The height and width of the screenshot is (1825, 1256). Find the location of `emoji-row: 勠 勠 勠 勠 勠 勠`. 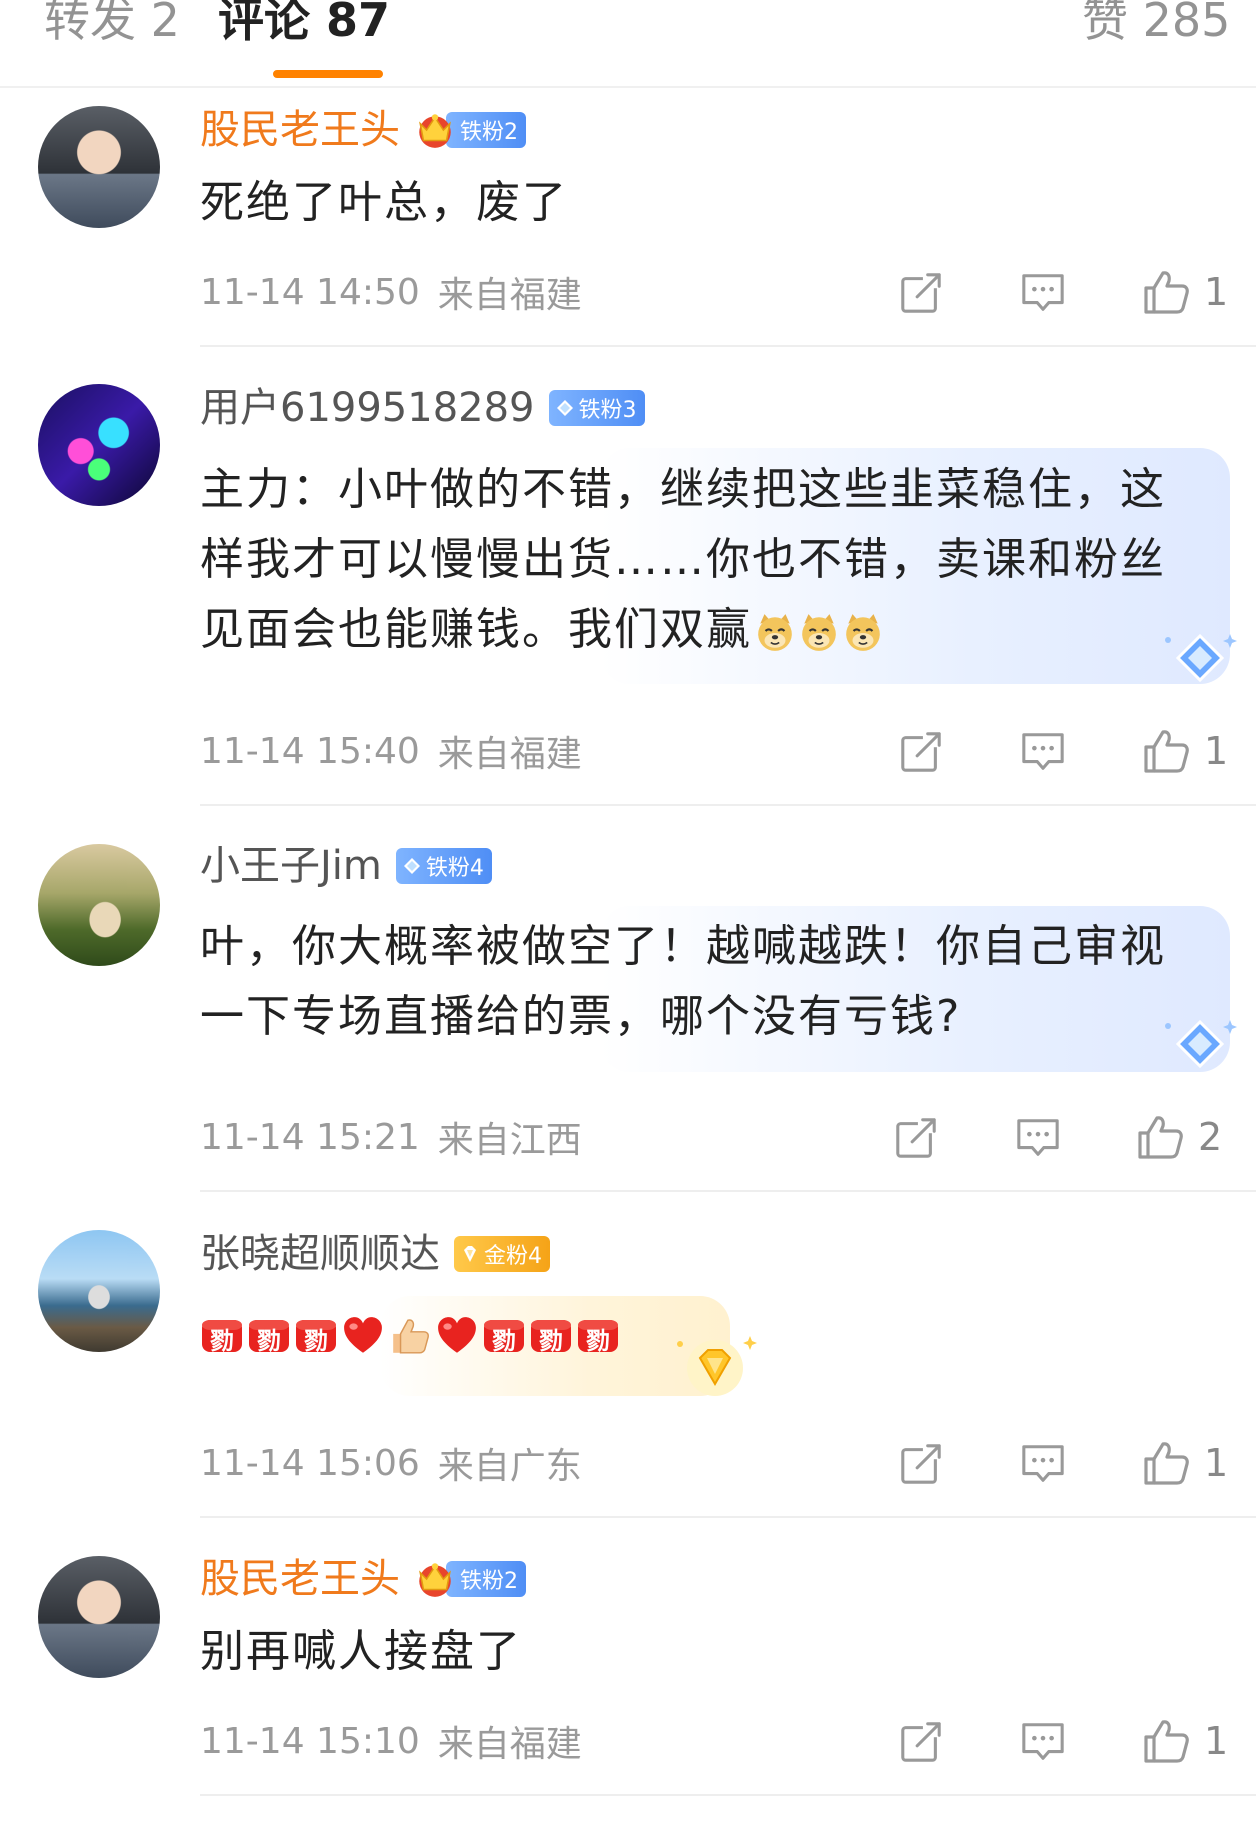

emoji-row: 勠 勠 勠 勠 勠 勠 is located at coordinates (410, 1336).